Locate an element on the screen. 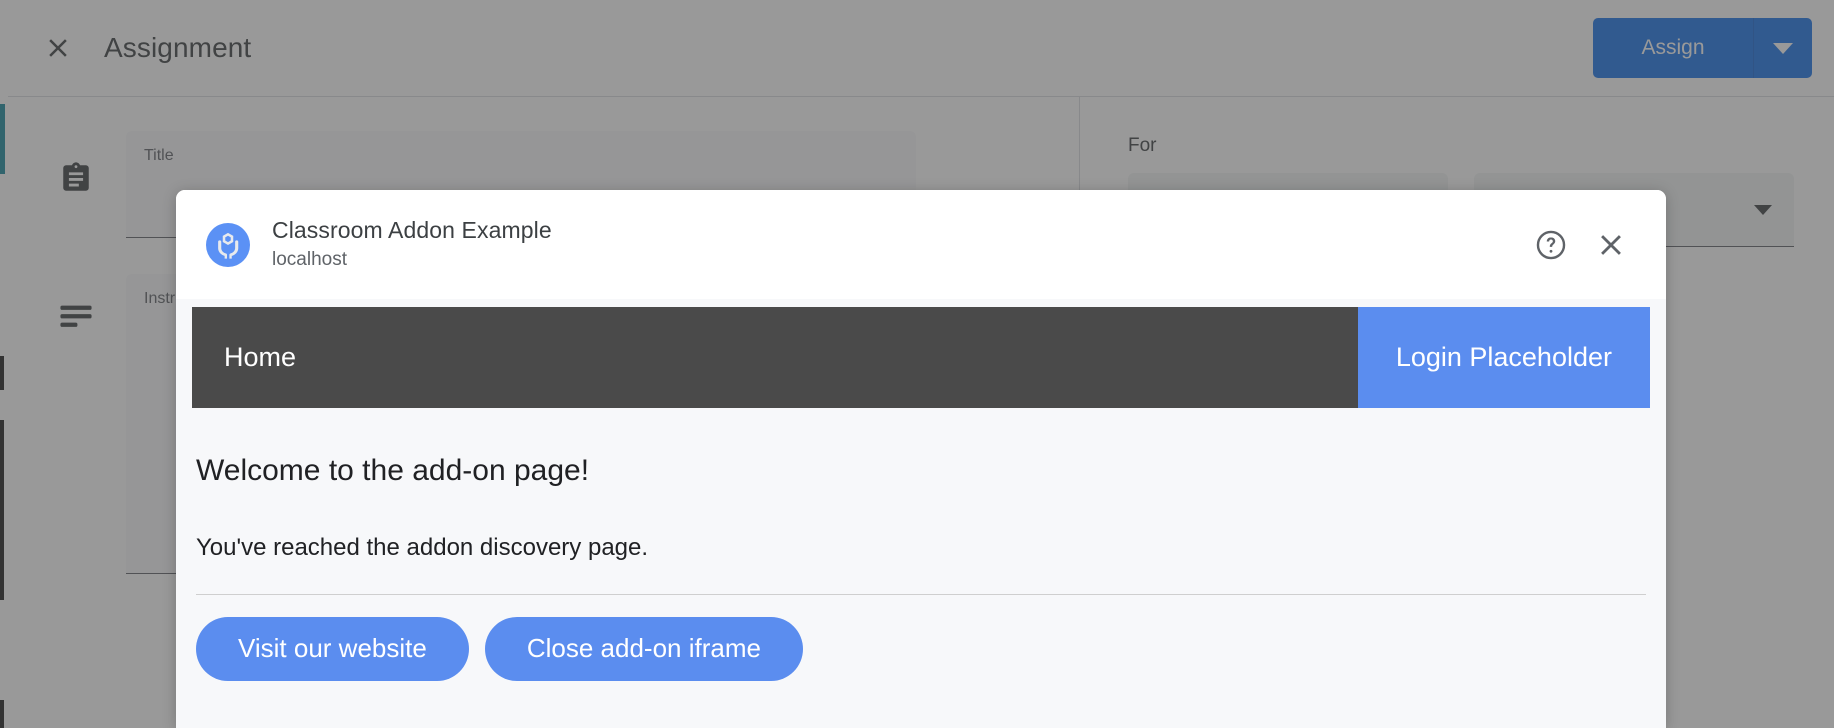  addon-dialog-title: Classroom Addon Example is located at coordinates (412, 230).